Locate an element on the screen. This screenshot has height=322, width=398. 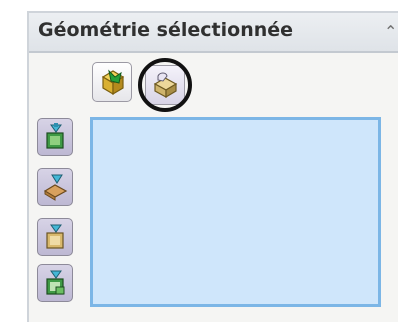
target-body-button is located at coordinates (55, 137).